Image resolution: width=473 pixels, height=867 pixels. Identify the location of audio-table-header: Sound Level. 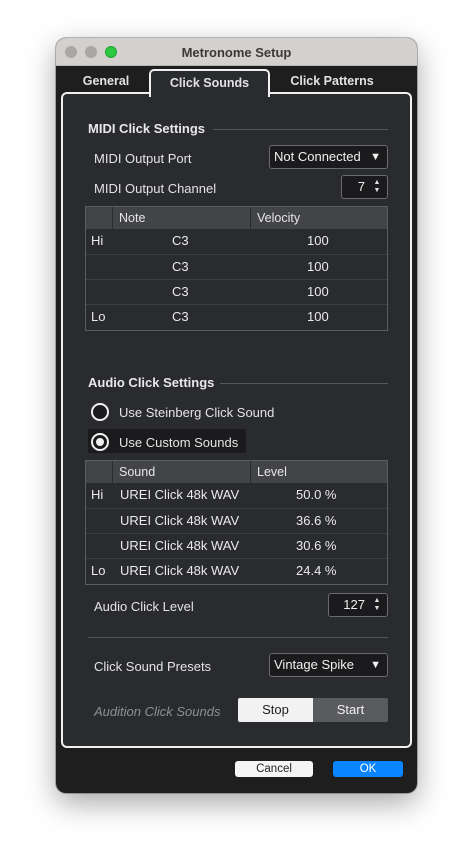
(236, 472).